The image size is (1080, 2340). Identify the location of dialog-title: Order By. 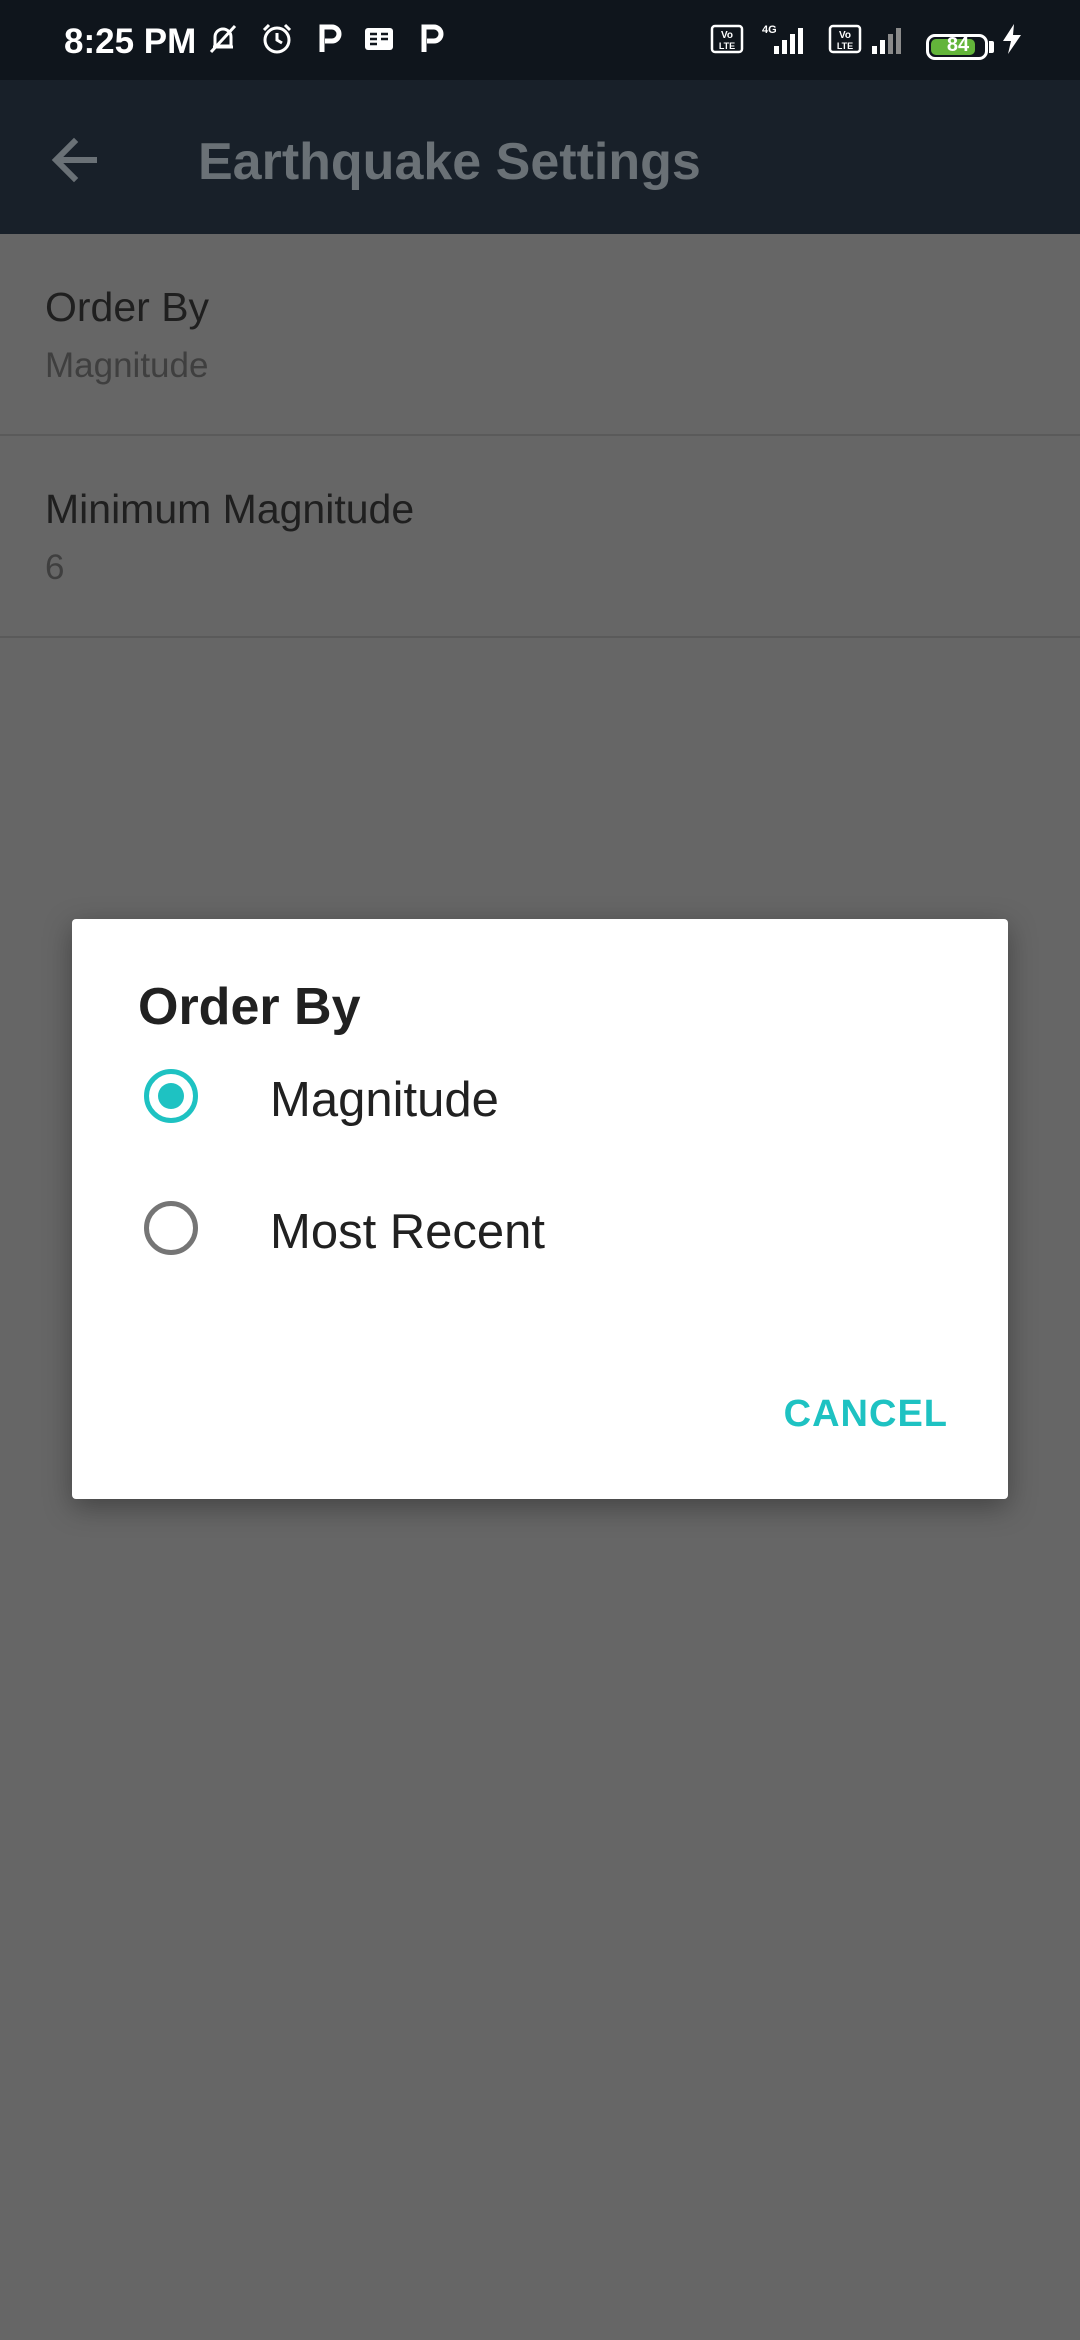
(249, 1007).